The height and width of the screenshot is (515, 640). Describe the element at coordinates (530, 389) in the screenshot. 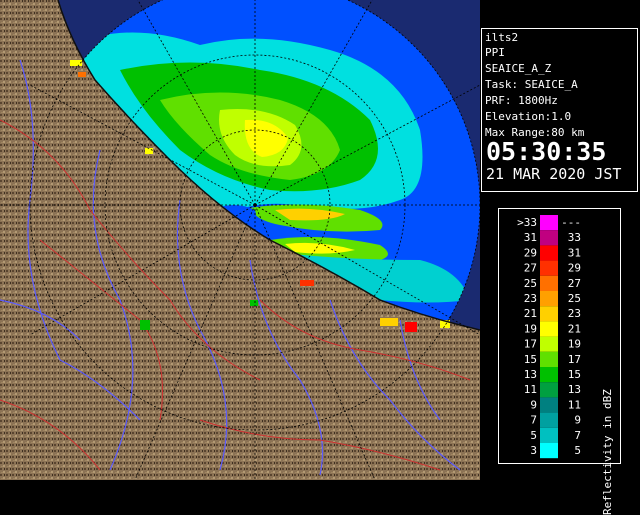

I see `legend-low-label: 11` at that location.